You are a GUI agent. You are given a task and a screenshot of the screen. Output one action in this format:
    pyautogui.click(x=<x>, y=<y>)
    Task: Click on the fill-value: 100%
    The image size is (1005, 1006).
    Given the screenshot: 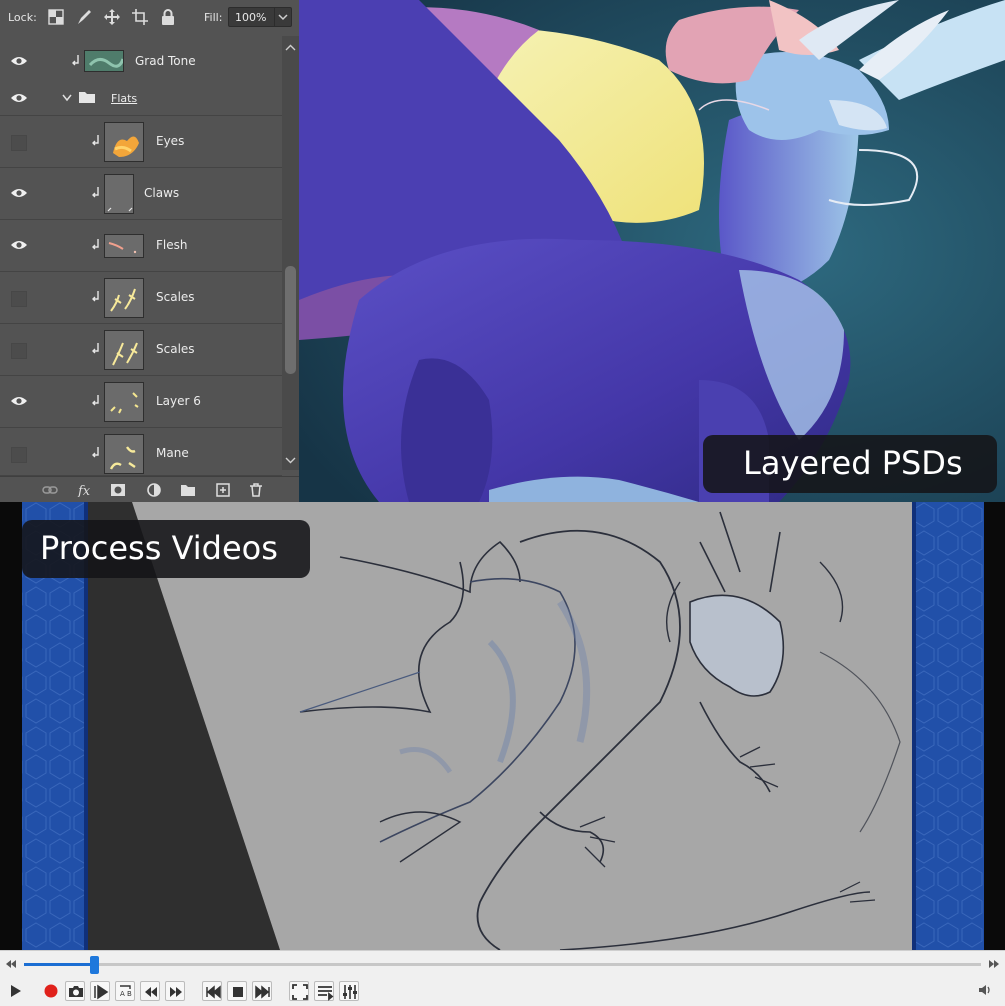 What is the action you would take?
    pyautogui.click(x=251, y=17)
    